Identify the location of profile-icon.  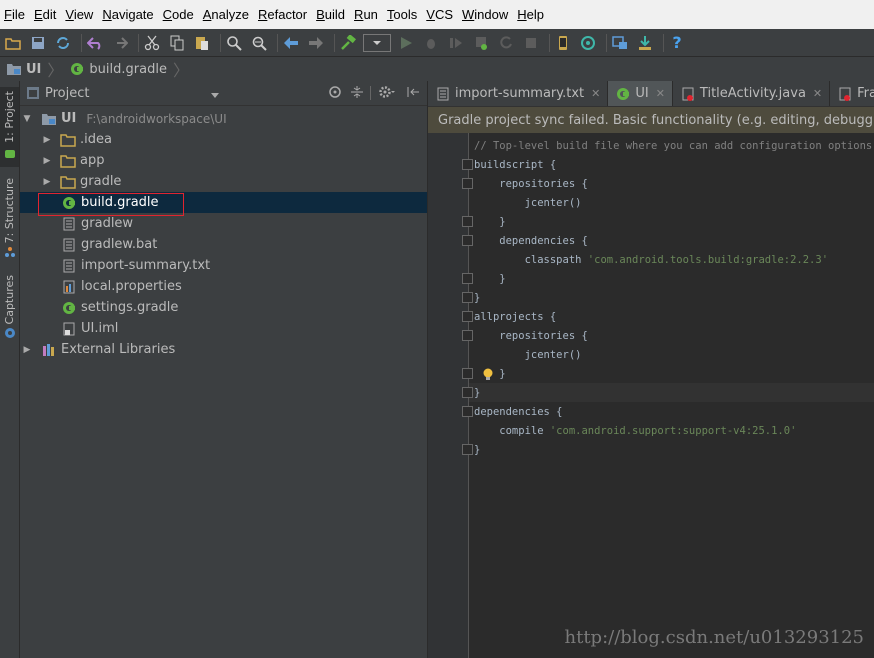
(456, 43).